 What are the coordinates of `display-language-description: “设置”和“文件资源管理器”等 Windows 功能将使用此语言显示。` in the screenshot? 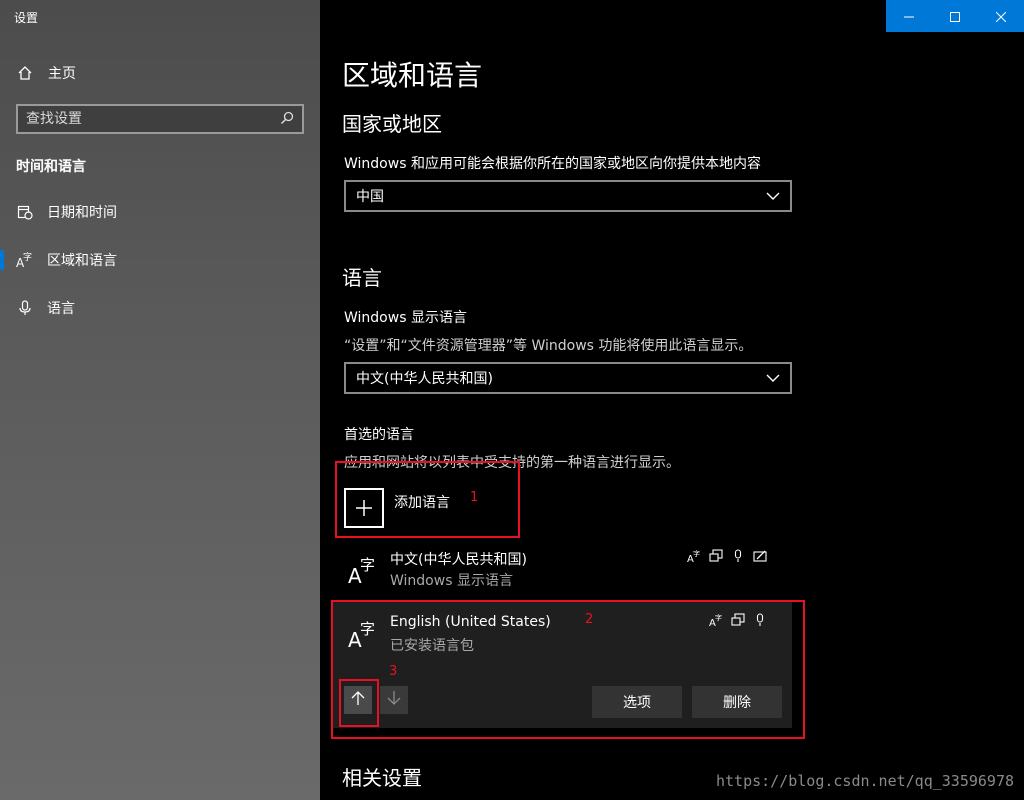 It's located at (548, 346).